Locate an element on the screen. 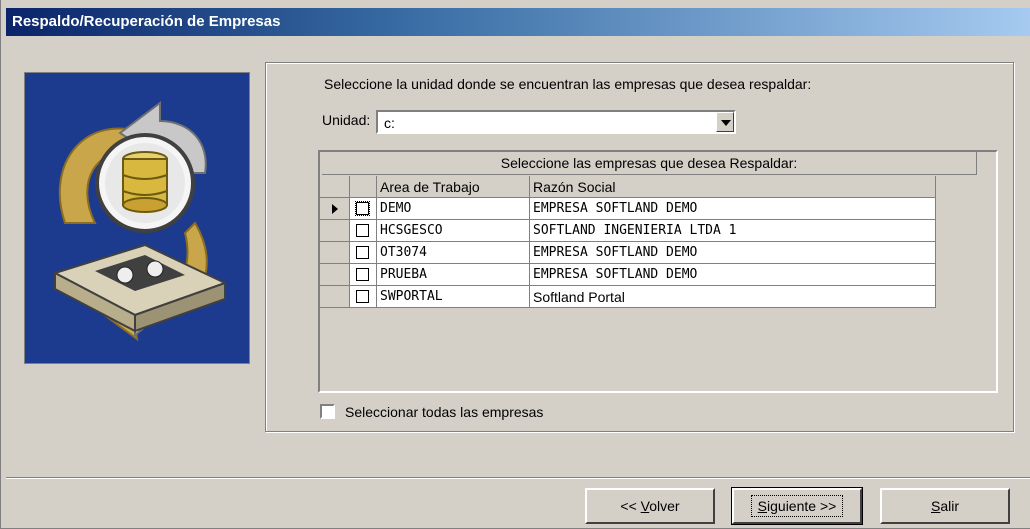 This screenshot has height=529, width=1030. row-pointer-icon is located at coordinates (335, 209).